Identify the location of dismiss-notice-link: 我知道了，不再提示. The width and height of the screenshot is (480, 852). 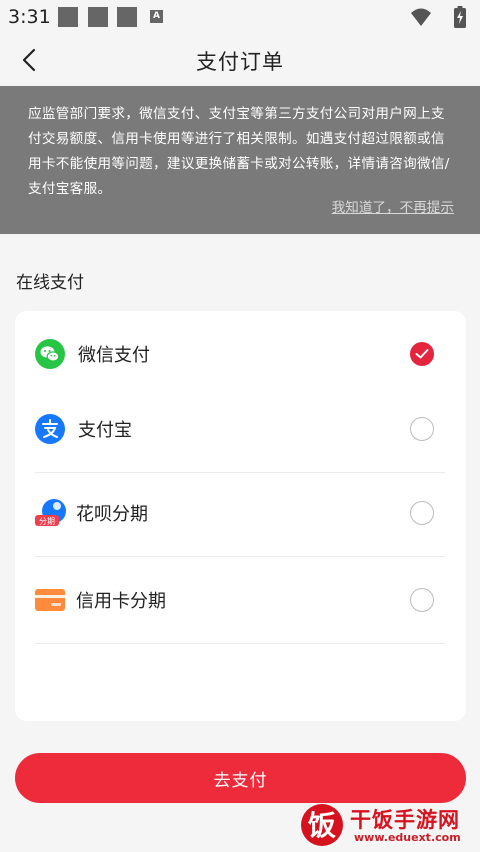
(393, 206).